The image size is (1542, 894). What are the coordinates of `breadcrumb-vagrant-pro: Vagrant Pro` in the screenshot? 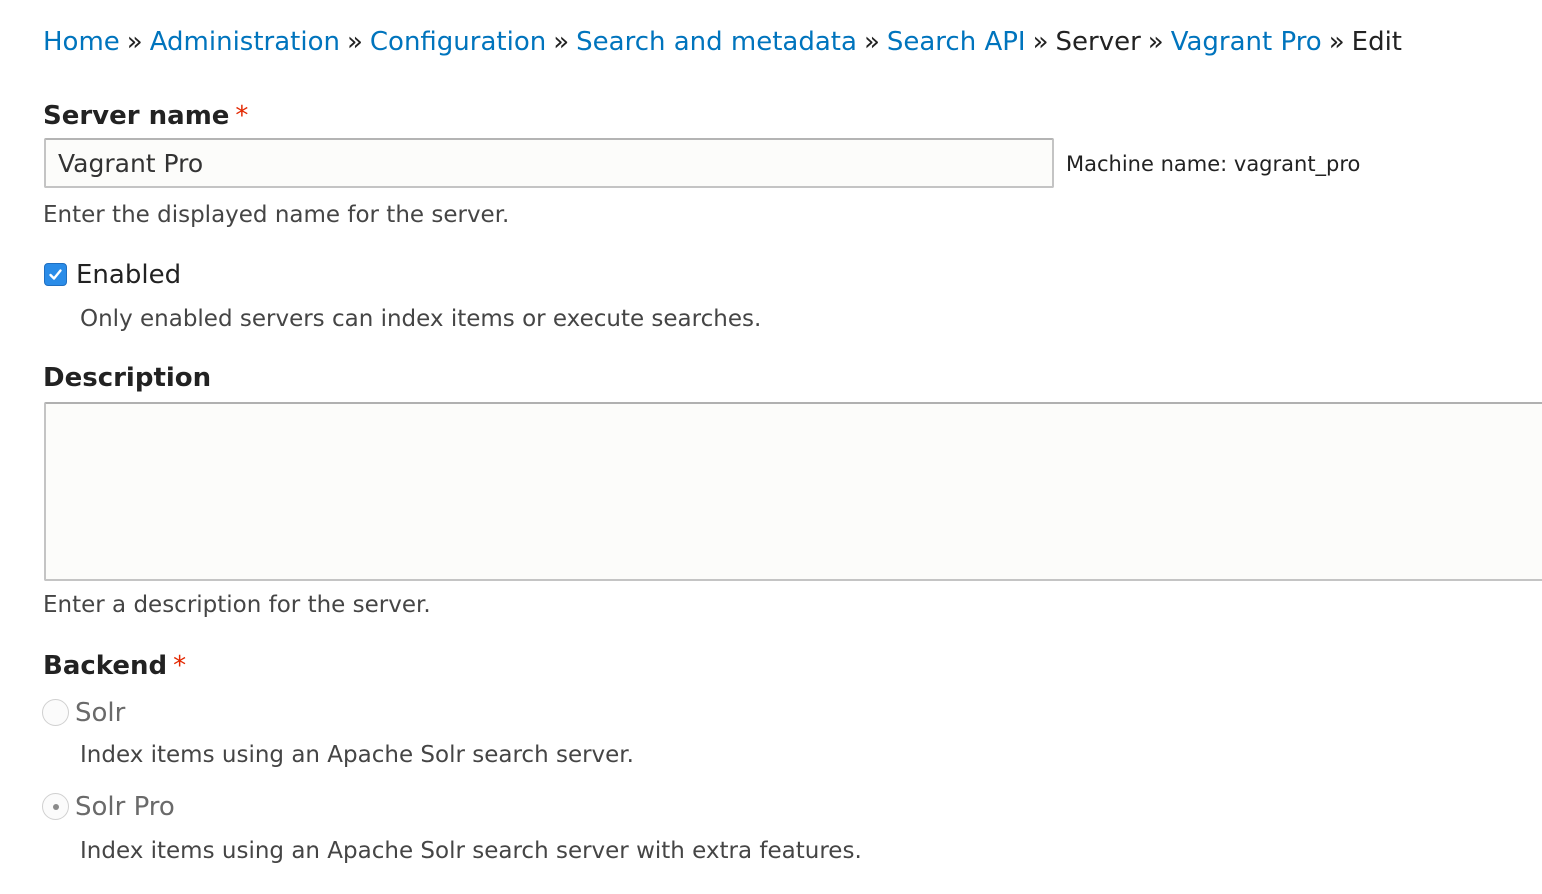 It's located at (1246, 42).